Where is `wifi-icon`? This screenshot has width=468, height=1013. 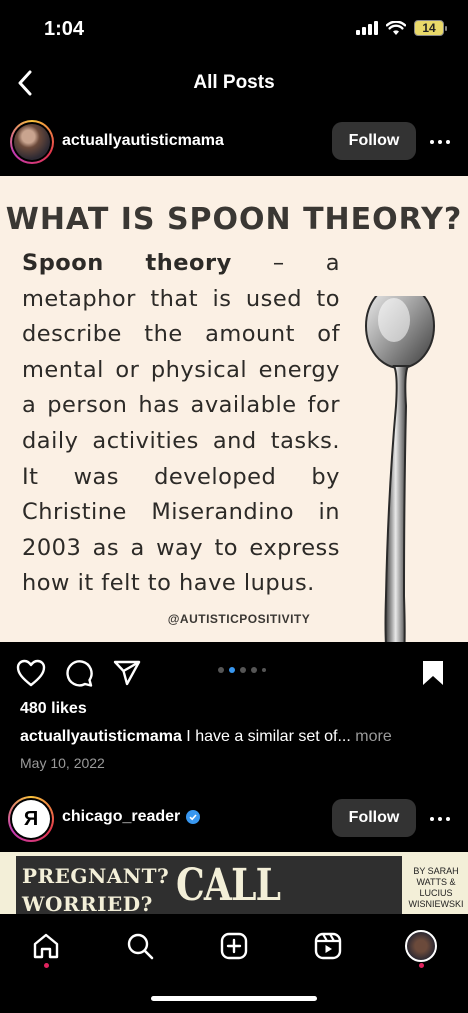
wifi-icon is located at coordinates (396, 27).